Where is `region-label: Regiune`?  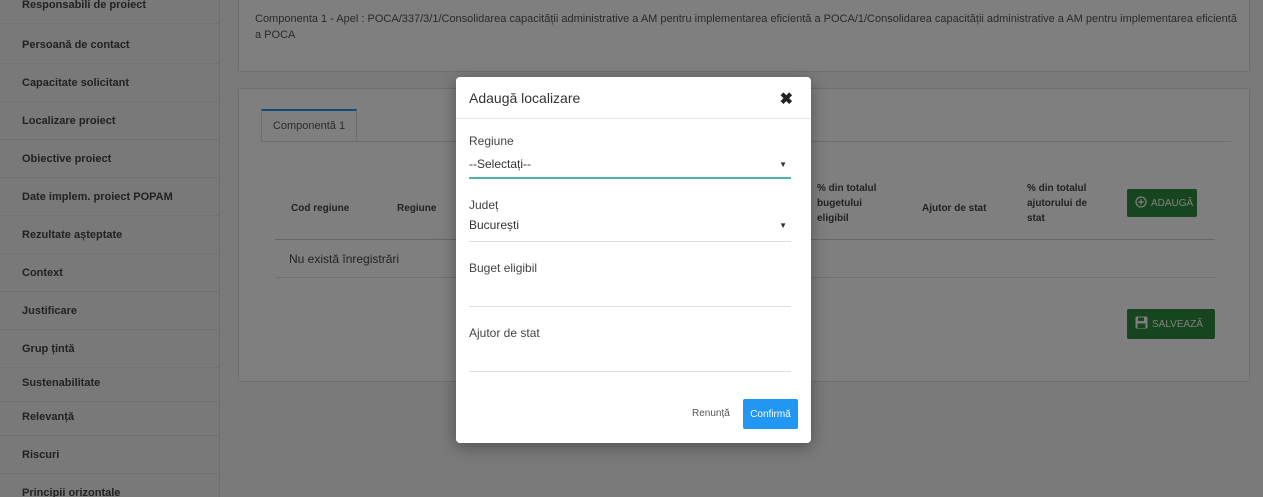 region-label: Regiune is located at coordinates (491, 141).